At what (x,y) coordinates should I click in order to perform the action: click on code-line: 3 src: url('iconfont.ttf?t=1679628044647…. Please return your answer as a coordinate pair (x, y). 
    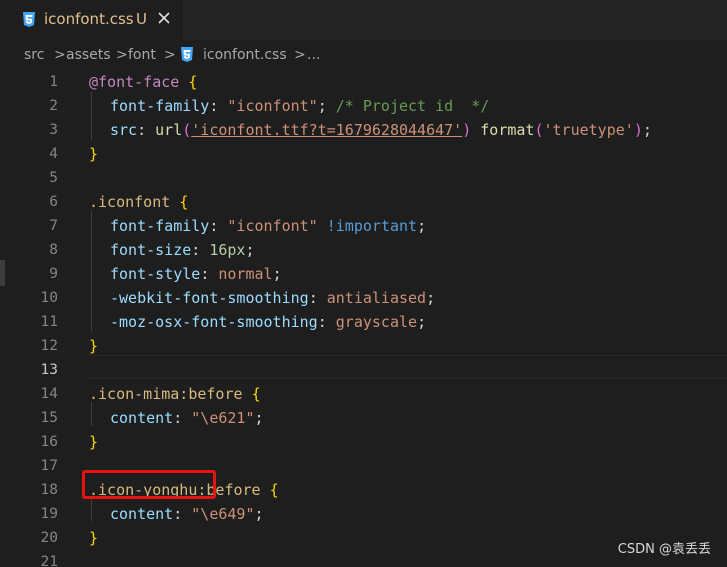
    Looking at the image, I should click on (363, 130).